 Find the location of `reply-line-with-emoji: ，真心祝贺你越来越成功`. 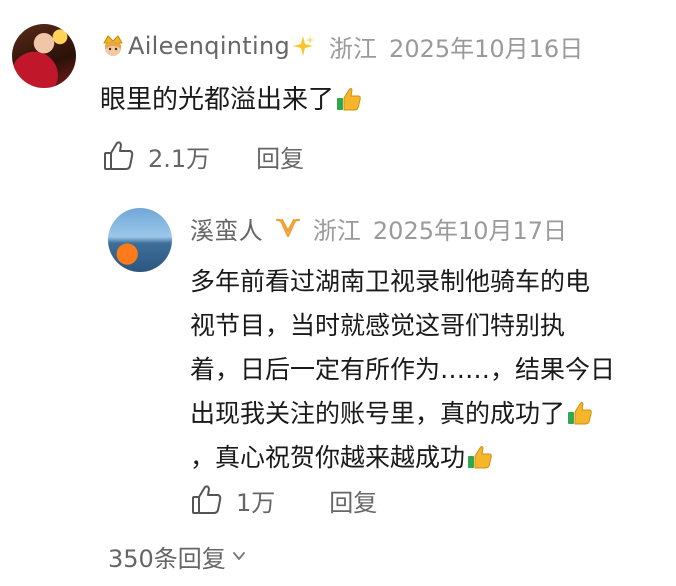

reply-line-with-emoji: ，真心祝贺你越来越成功 is located at coordinates (425, 462).